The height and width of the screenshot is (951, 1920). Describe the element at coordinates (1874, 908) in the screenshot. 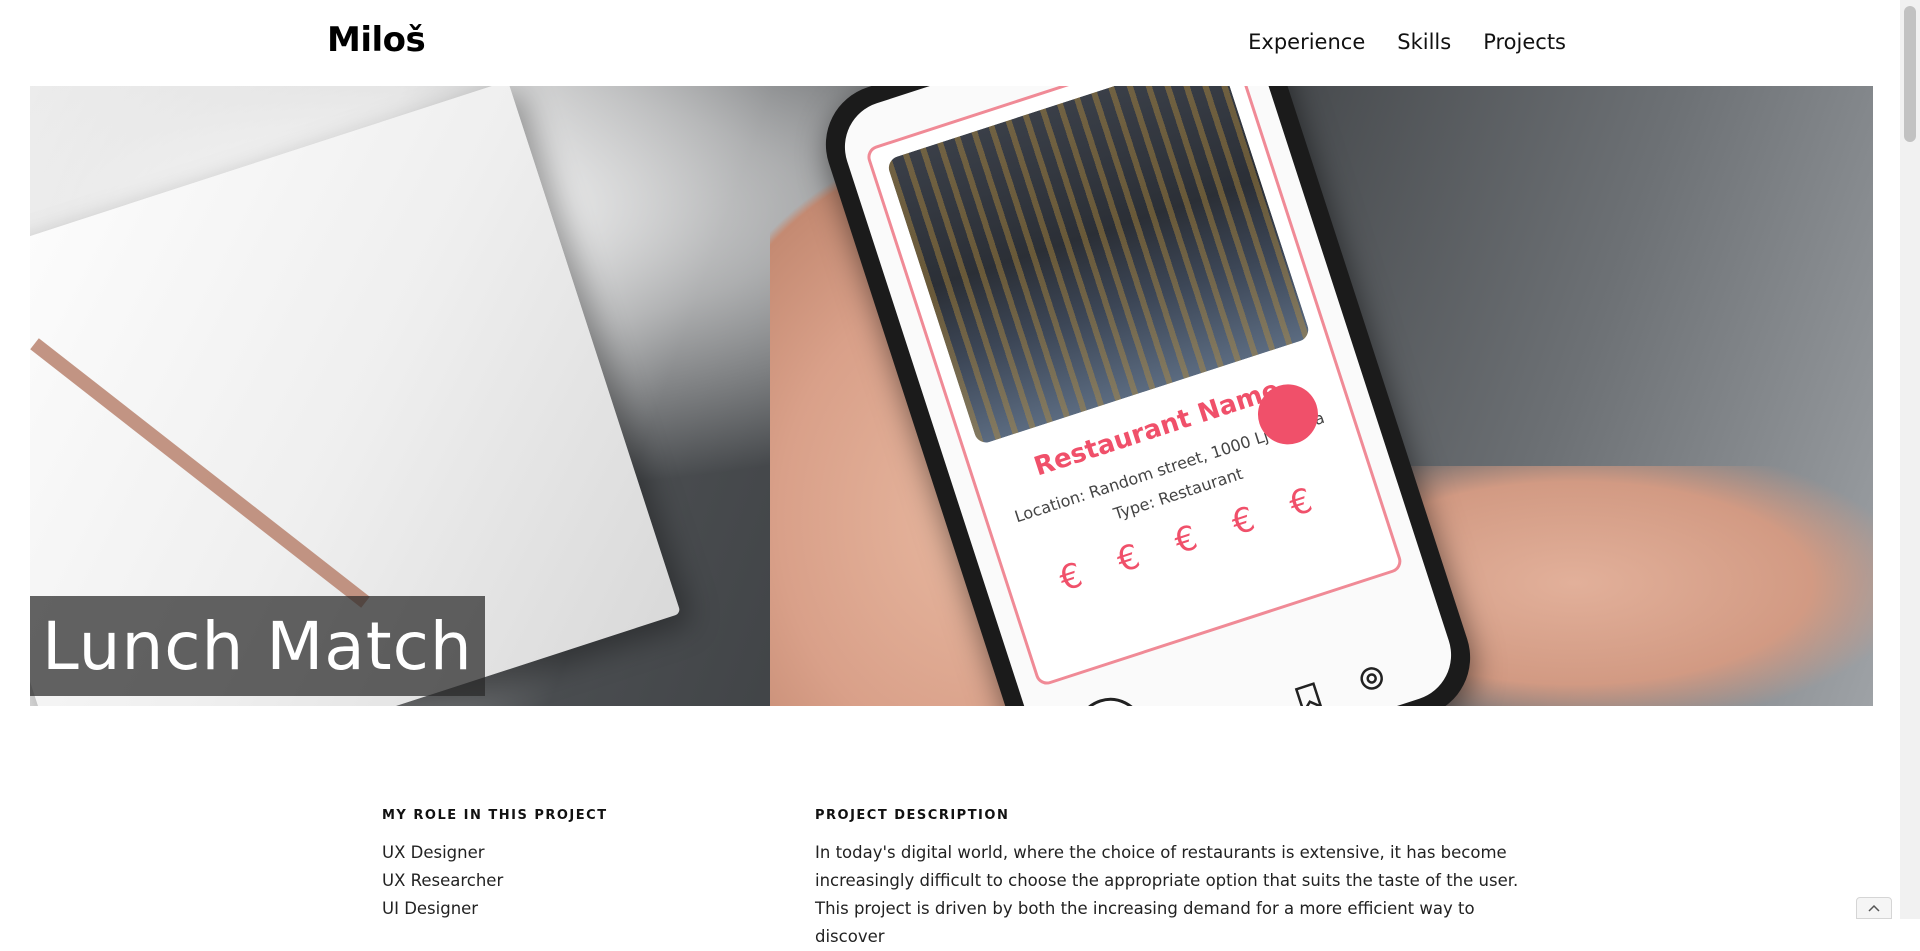

I see `chevron-up-icon` at that location.